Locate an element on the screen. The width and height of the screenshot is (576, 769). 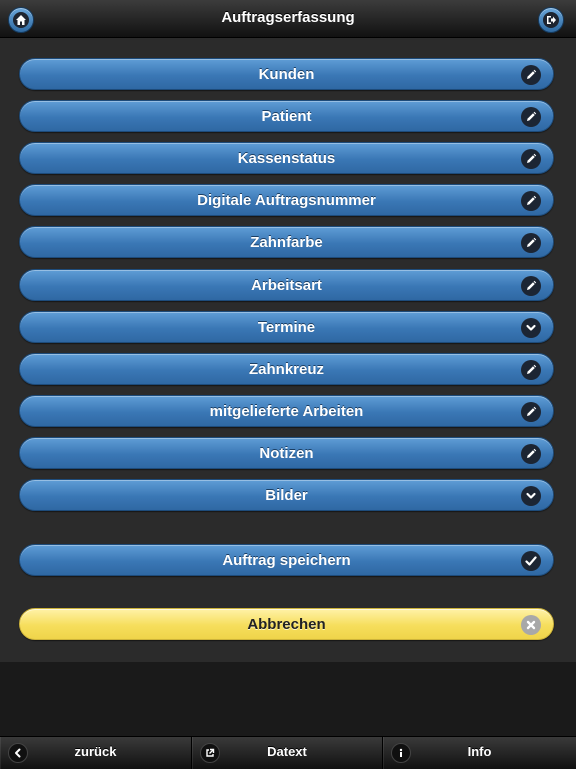
menu-item-termine: Termine is located at coordinates (286, 327).